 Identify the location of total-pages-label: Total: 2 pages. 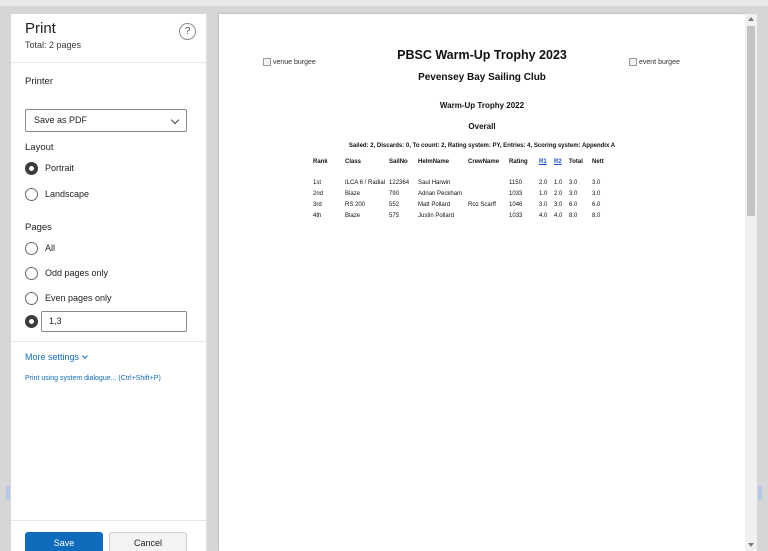
(53, 45).